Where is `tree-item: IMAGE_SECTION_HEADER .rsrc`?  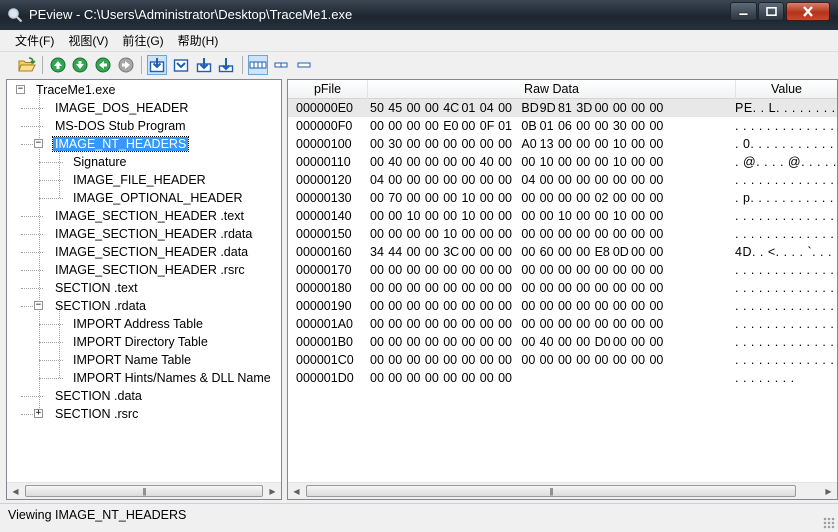
tree-item: IMAGE_SECTION_HEADER .rsrc is located at coordinates (150, 270).